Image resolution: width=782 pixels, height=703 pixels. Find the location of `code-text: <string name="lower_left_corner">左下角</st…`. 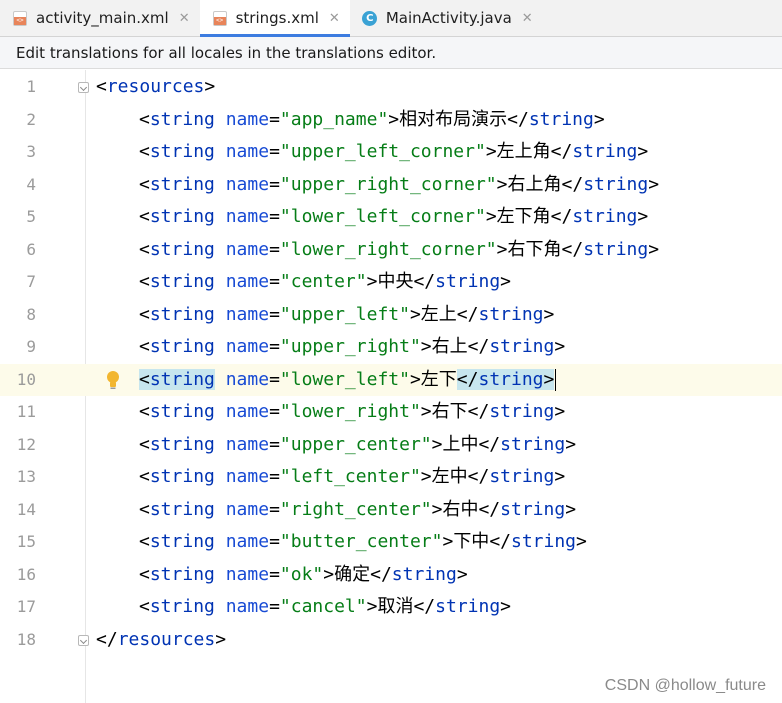

code-text: <string name="lower_left_corner">左下角</st… is located at coordinates (393, 217).